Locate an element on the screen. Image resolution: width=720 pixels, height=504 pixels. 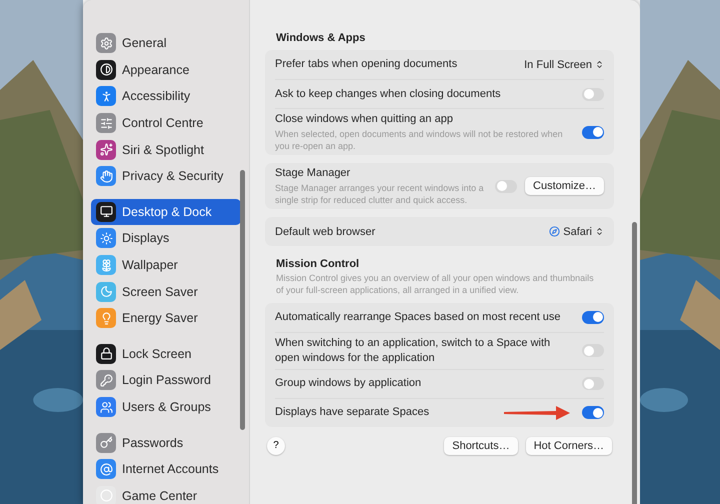
sidebar-item: Screen Saver is located at coordinates (166, 291).